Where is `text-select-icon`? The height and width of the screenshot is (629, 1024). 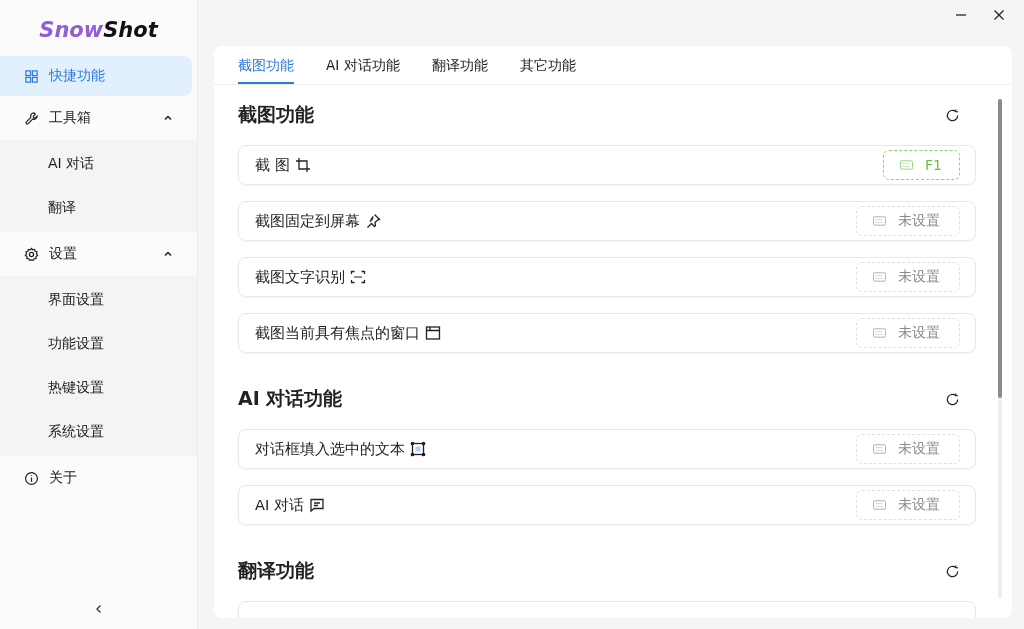
text-select-icon is located at coordinates (418, 449).